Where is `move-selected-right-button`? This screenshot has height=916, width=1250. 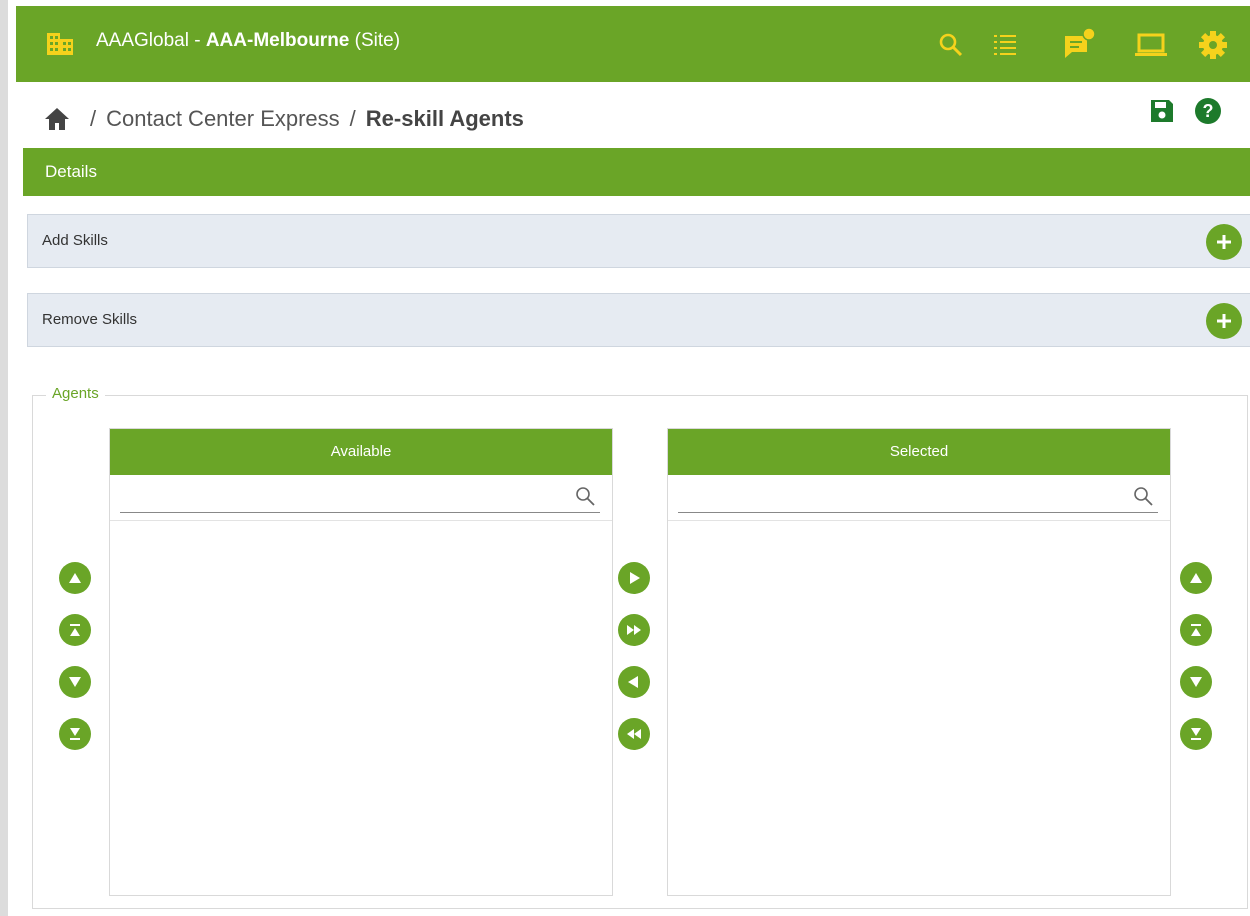
move-selected-right-button is located at coordinates (634, 578).